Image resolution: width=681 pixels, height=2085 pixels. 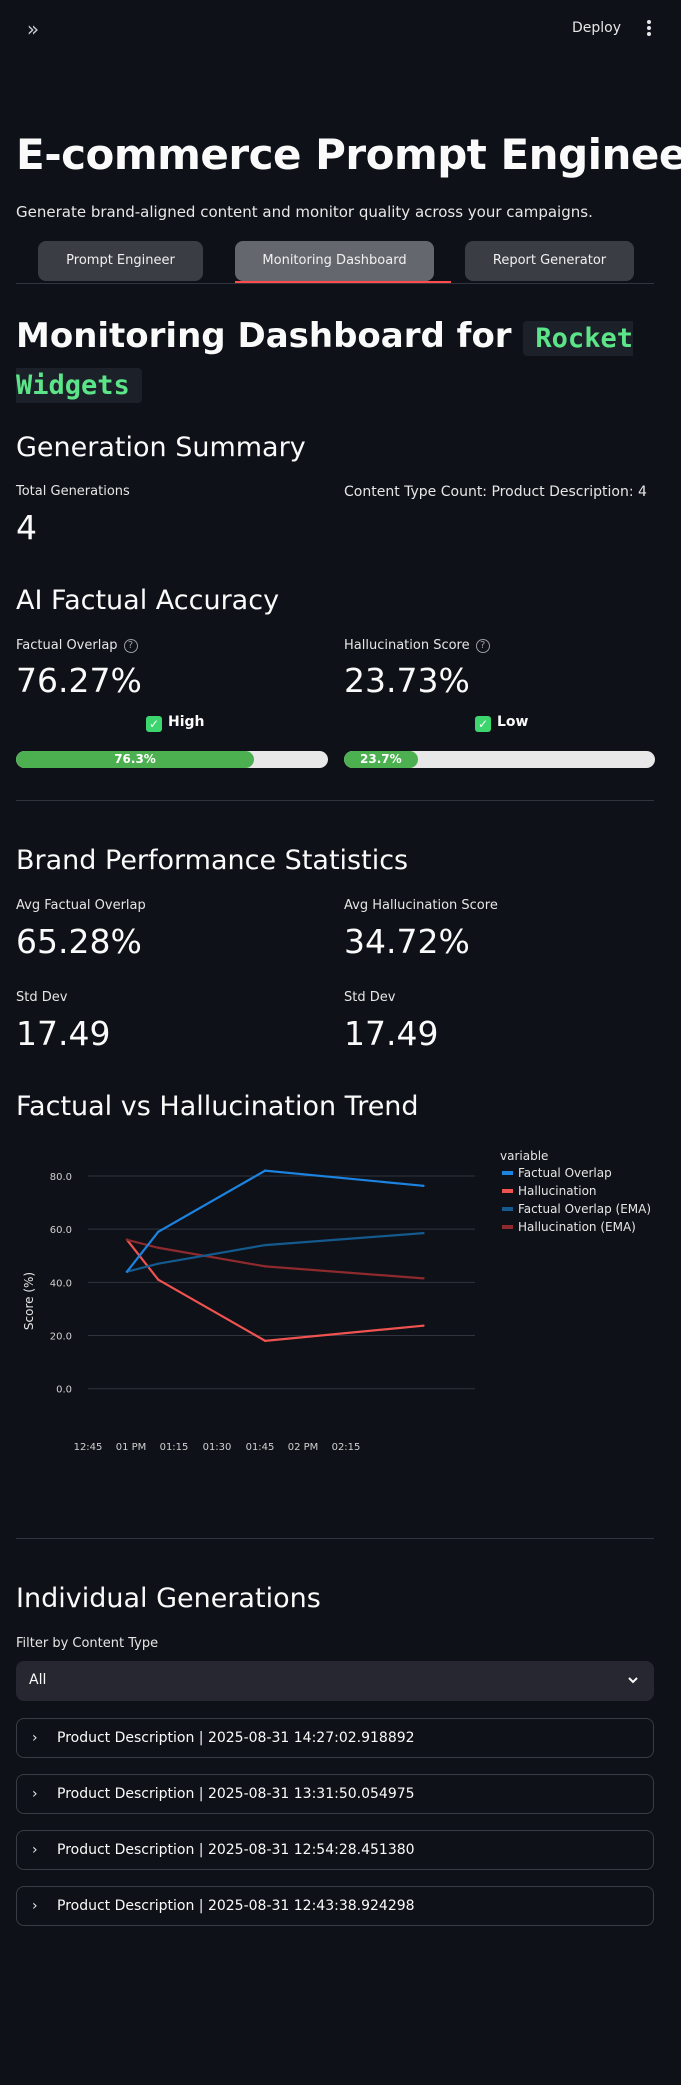 What do you see at coordinates (212, 860) in the screenshot?
I see `brand-stats-heading: Brand Performance Statistics` at bounding box center [212, 860].